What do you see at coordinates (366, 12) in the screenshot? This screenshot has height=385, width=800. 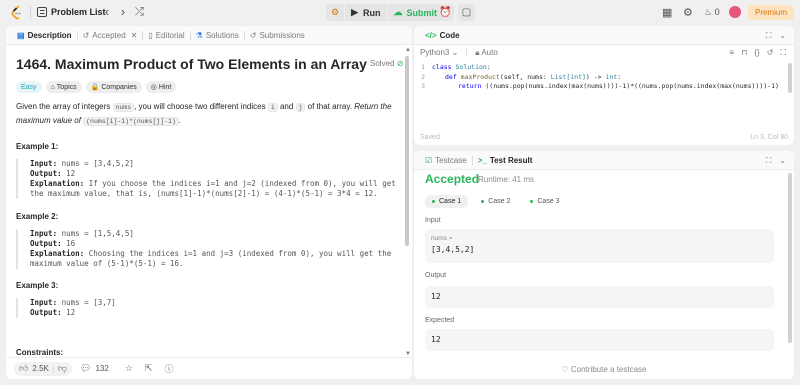 I see `run-button: ▶ Run` at bounding box center [366, 12].